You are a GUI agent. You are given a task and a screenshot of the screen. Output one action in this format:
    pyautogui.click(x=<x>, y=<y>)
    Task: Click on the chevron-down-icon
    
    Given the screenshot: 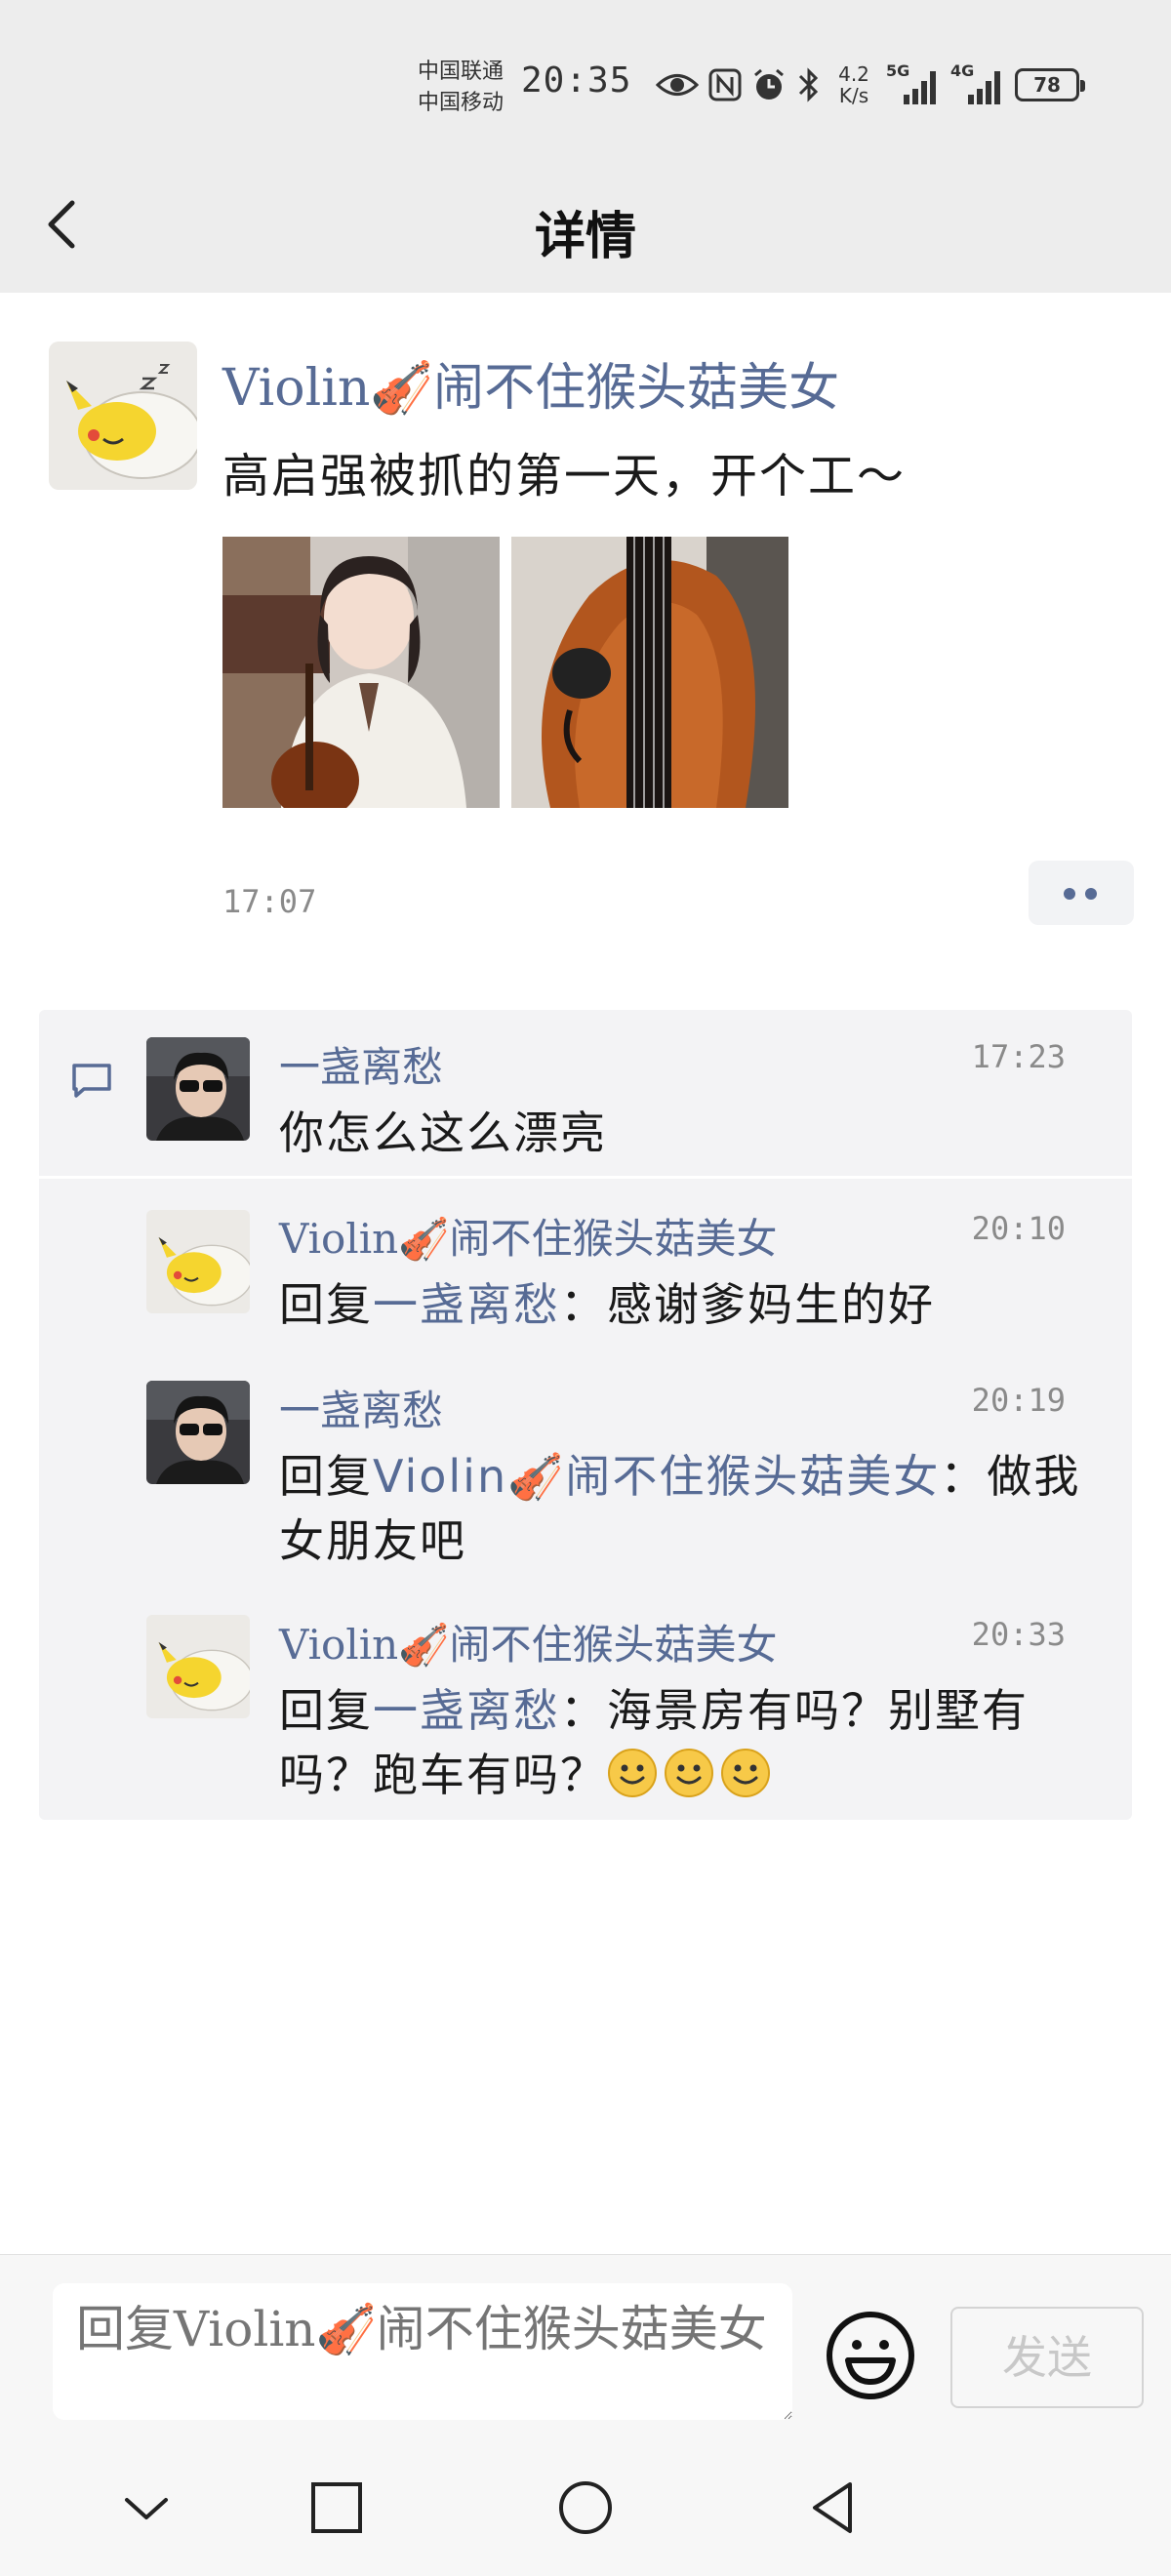 What is the action you would take?
    pyautogui.click(x=146, y=2507)
    